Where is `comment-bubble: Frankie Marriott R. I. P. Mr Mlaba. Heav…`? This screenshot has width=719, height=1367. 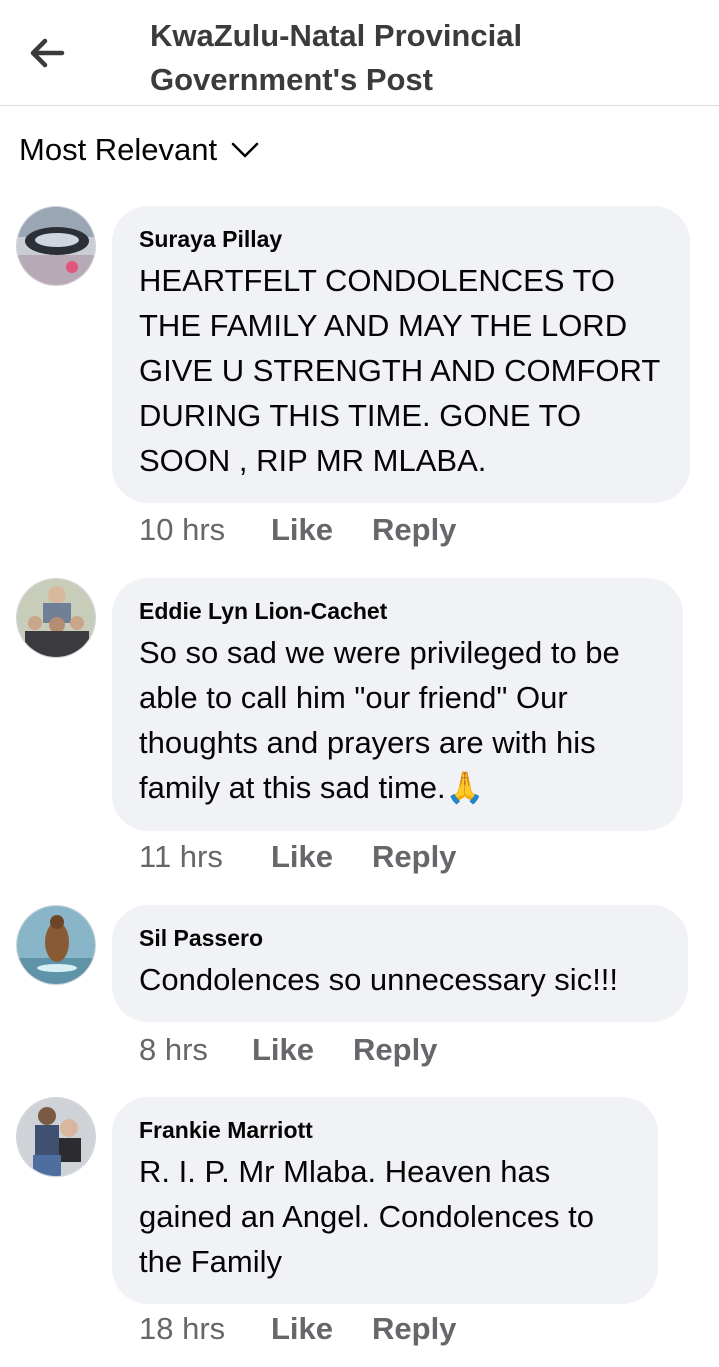 comment-bubble: Frankie Marriott R. I. P. Mr Mlaba. Heav… is located at coordinates (385, 1200).